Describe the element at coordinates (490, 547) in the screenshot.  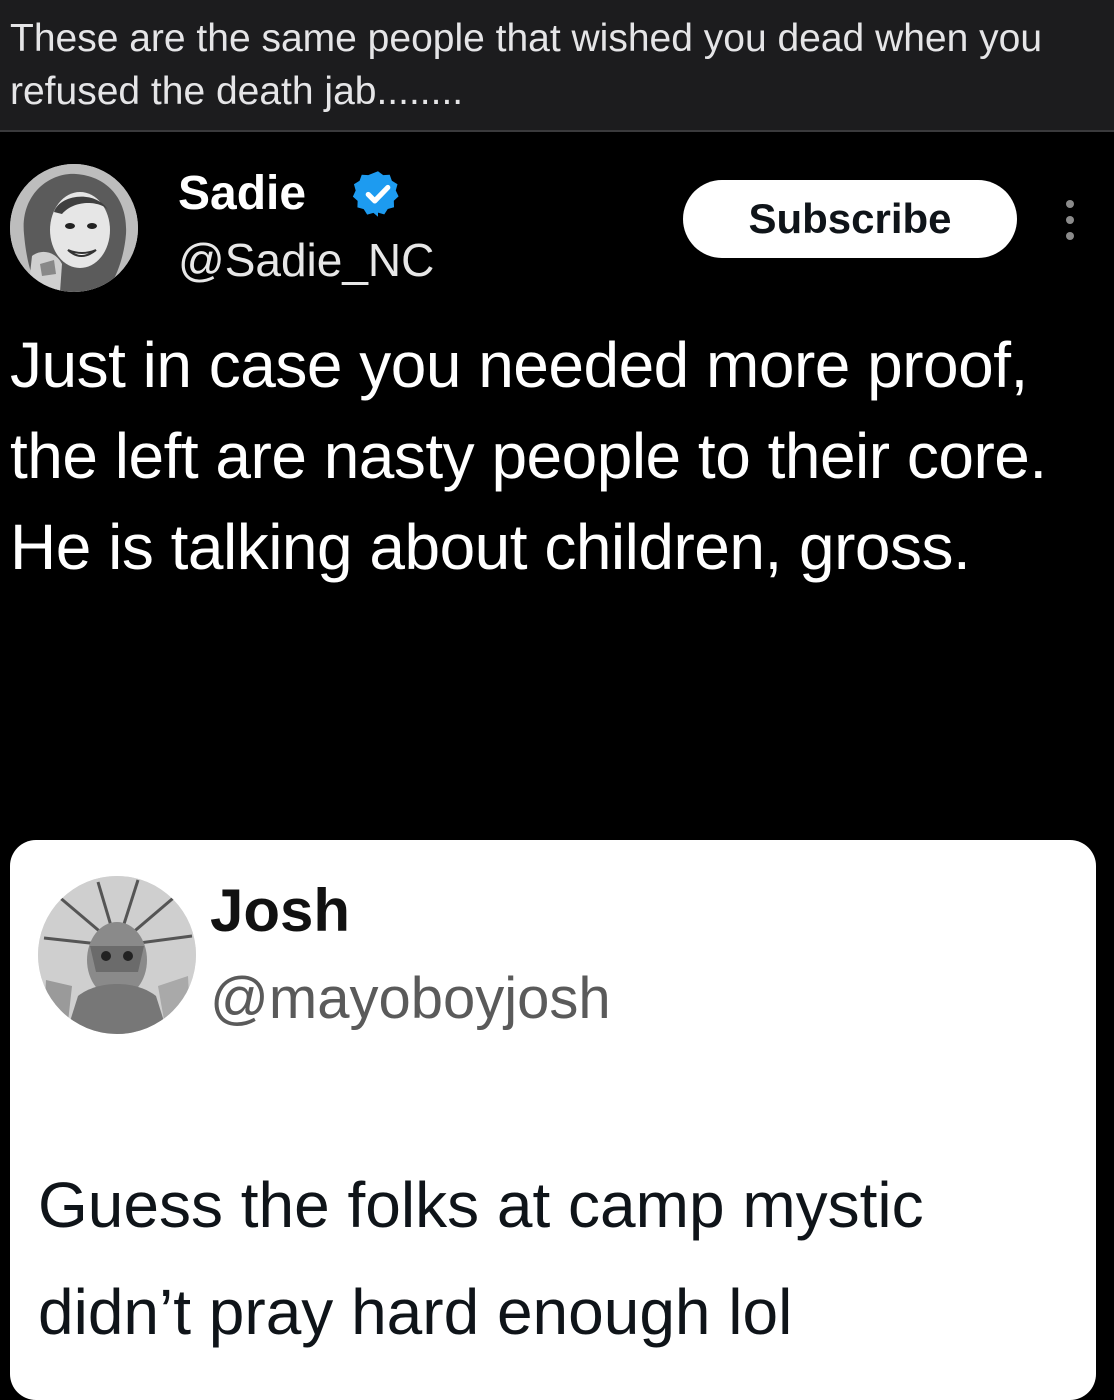
I see `tweet-text-line: He is talking about children, gross.` at that location.